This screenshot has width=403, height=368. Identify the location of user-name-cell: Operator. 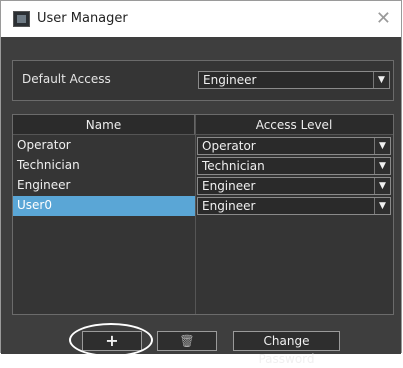
(104, 146).